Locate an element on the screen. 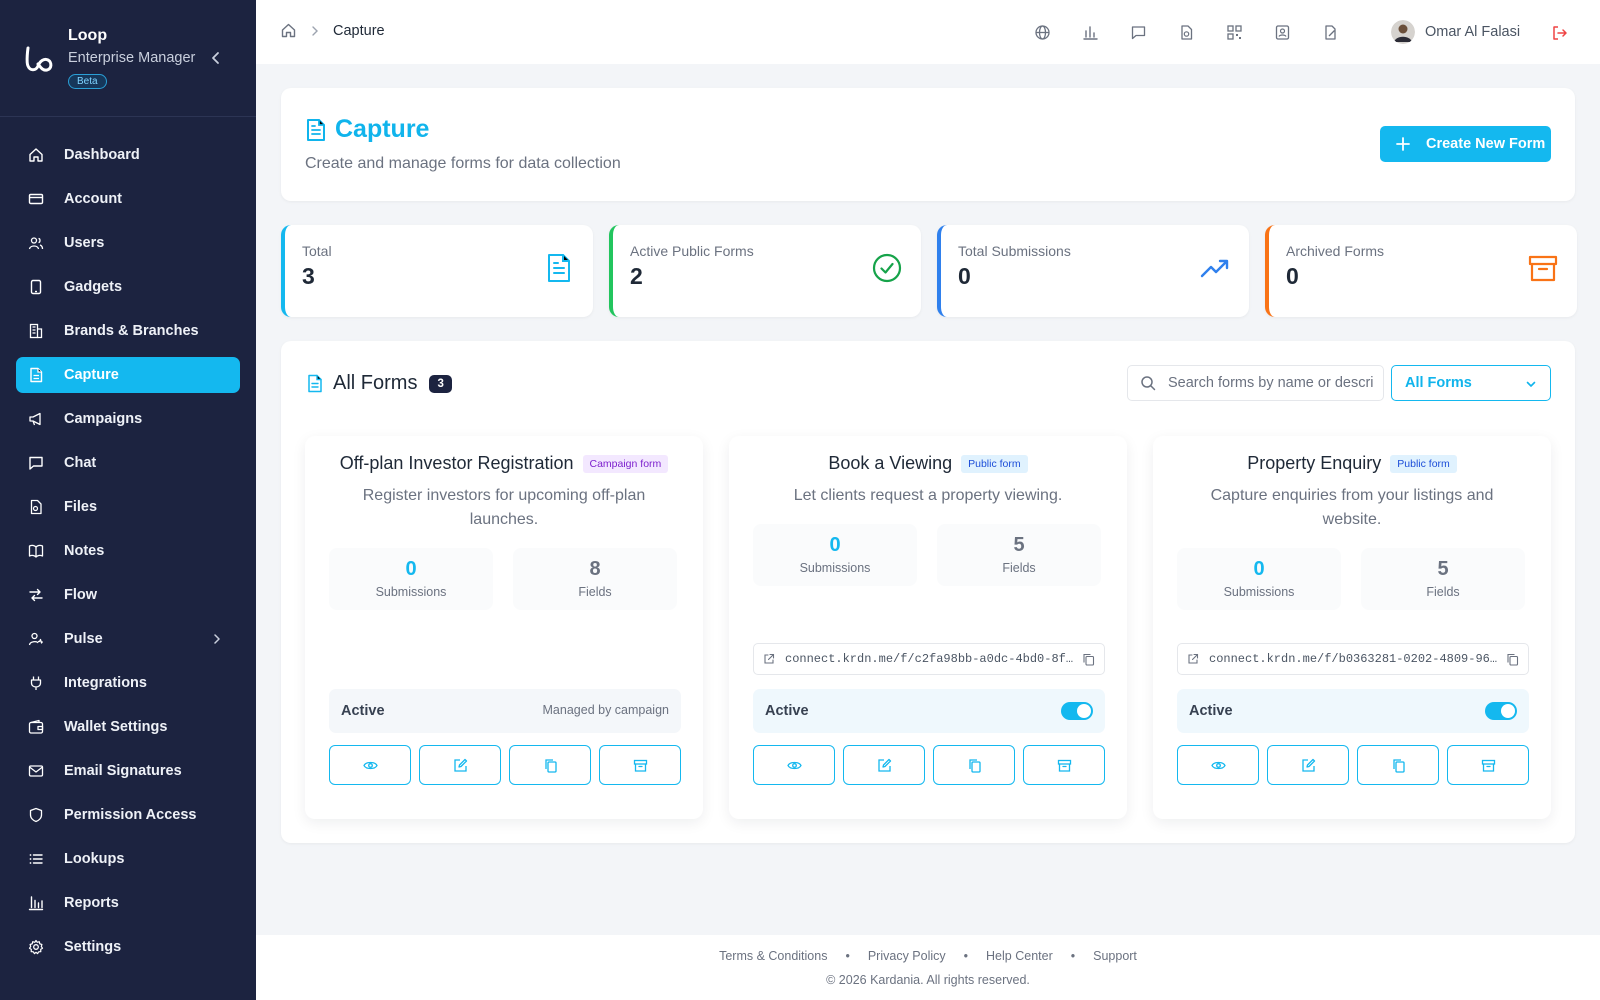  submissions-count: 0 is located at coordinates (1259, 569).